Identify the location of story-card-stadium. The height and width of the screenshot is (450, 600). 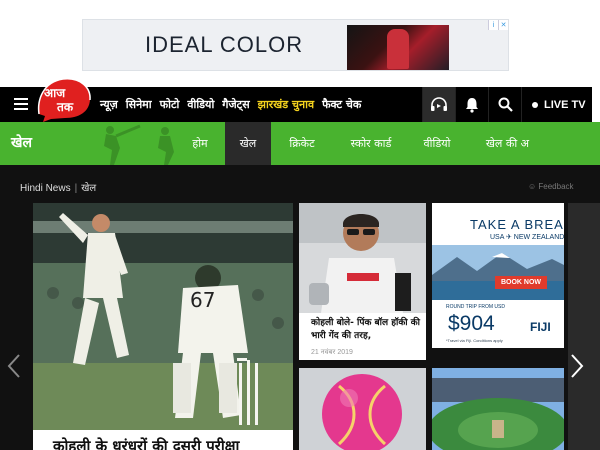
(498, 409).